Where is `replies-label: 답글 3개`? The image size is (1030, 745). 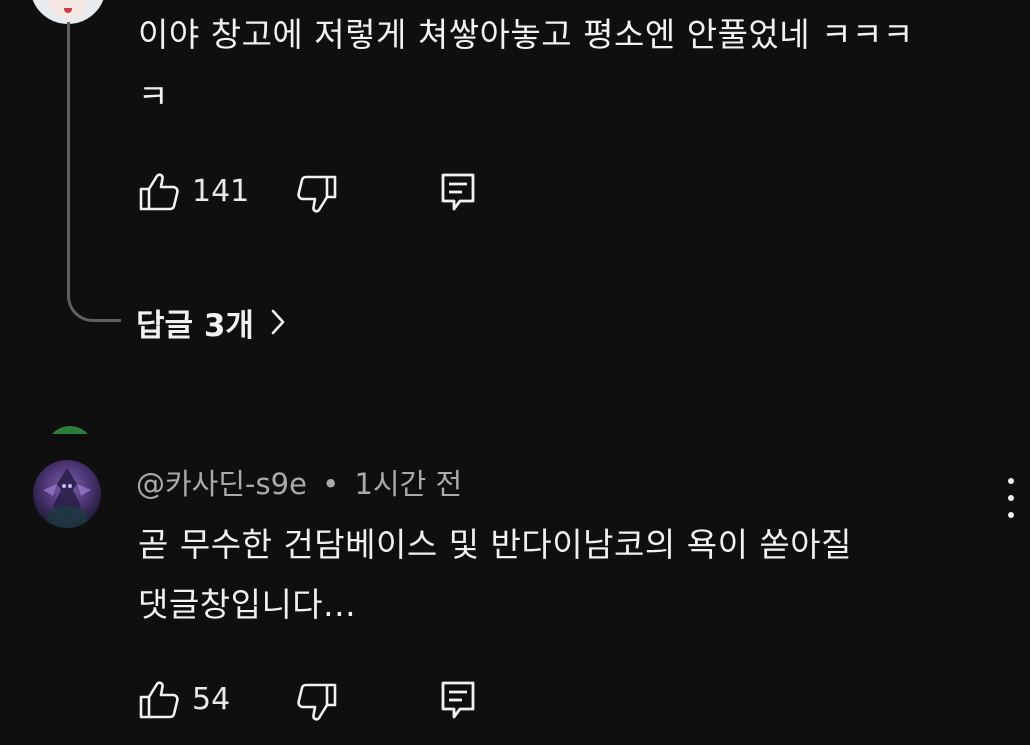 replies-label: 답글 3개 is located at coordinates (195, 326).